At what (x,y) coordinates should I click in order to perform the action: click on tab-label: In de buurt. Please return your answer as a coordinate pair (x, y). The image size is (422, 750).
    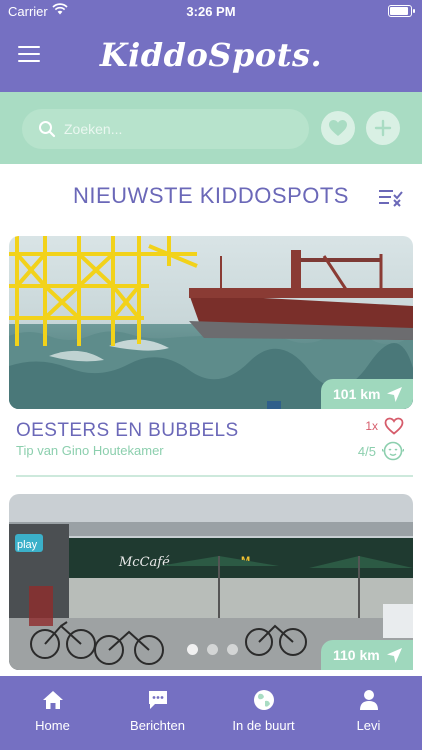
    Looking at the image, I should click on (263, 725).